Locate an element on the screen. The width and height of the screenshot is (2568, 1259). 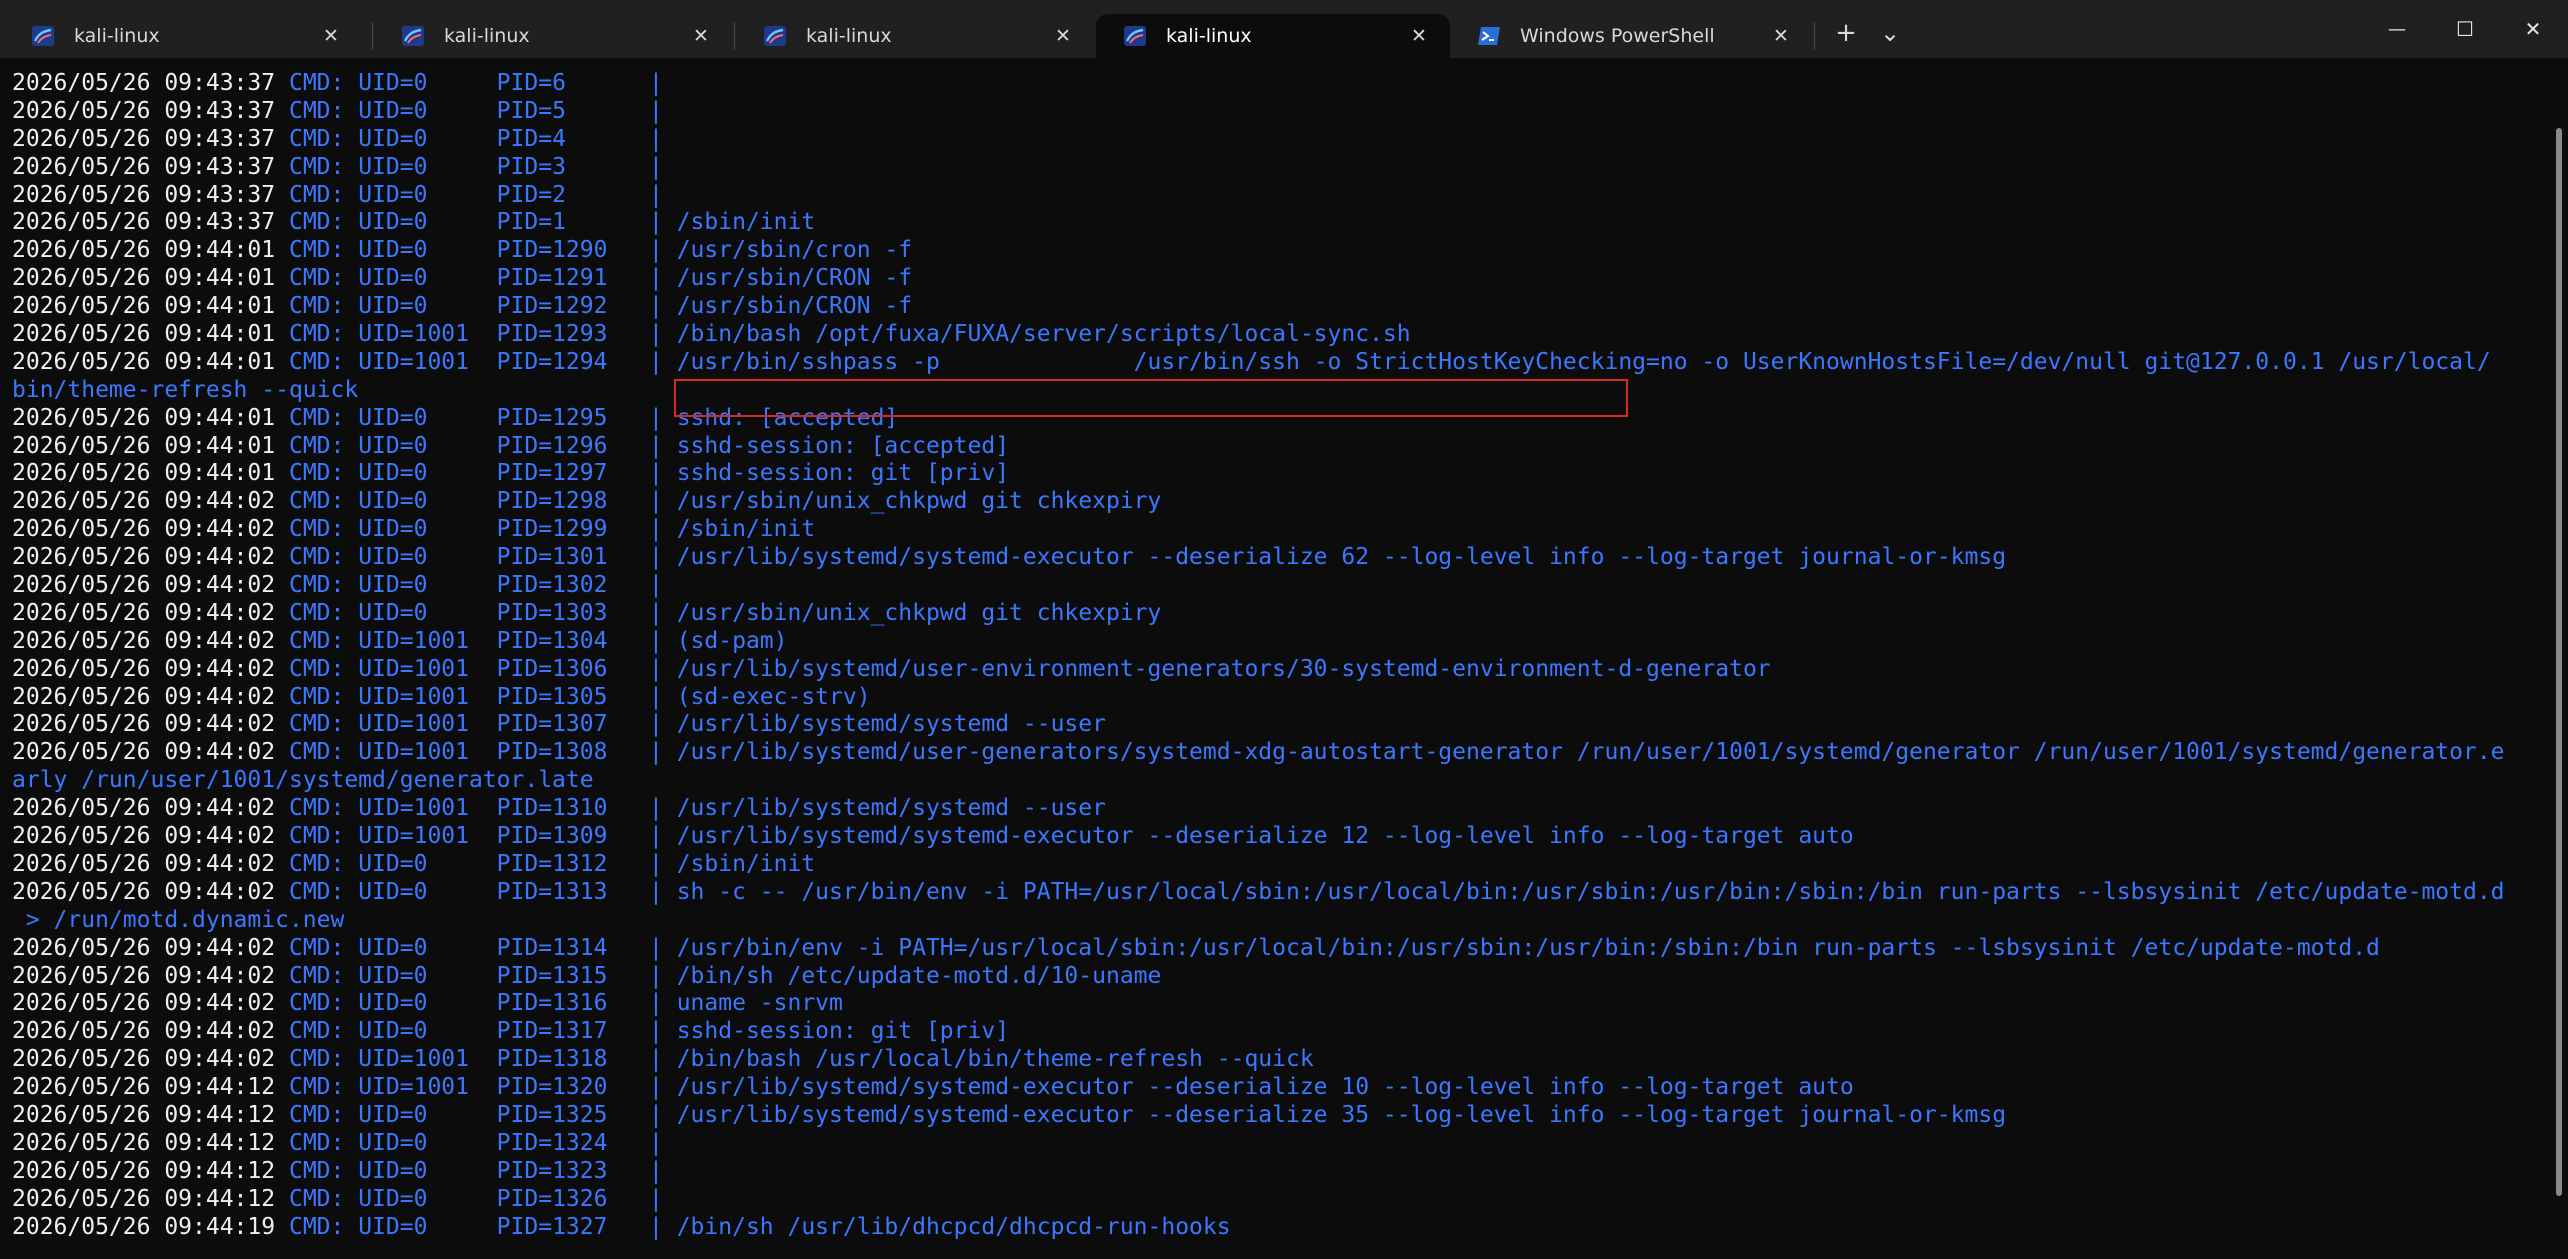
process-command: /usr/lib/systemd/systemd --user is located at coordinates (884, 724).